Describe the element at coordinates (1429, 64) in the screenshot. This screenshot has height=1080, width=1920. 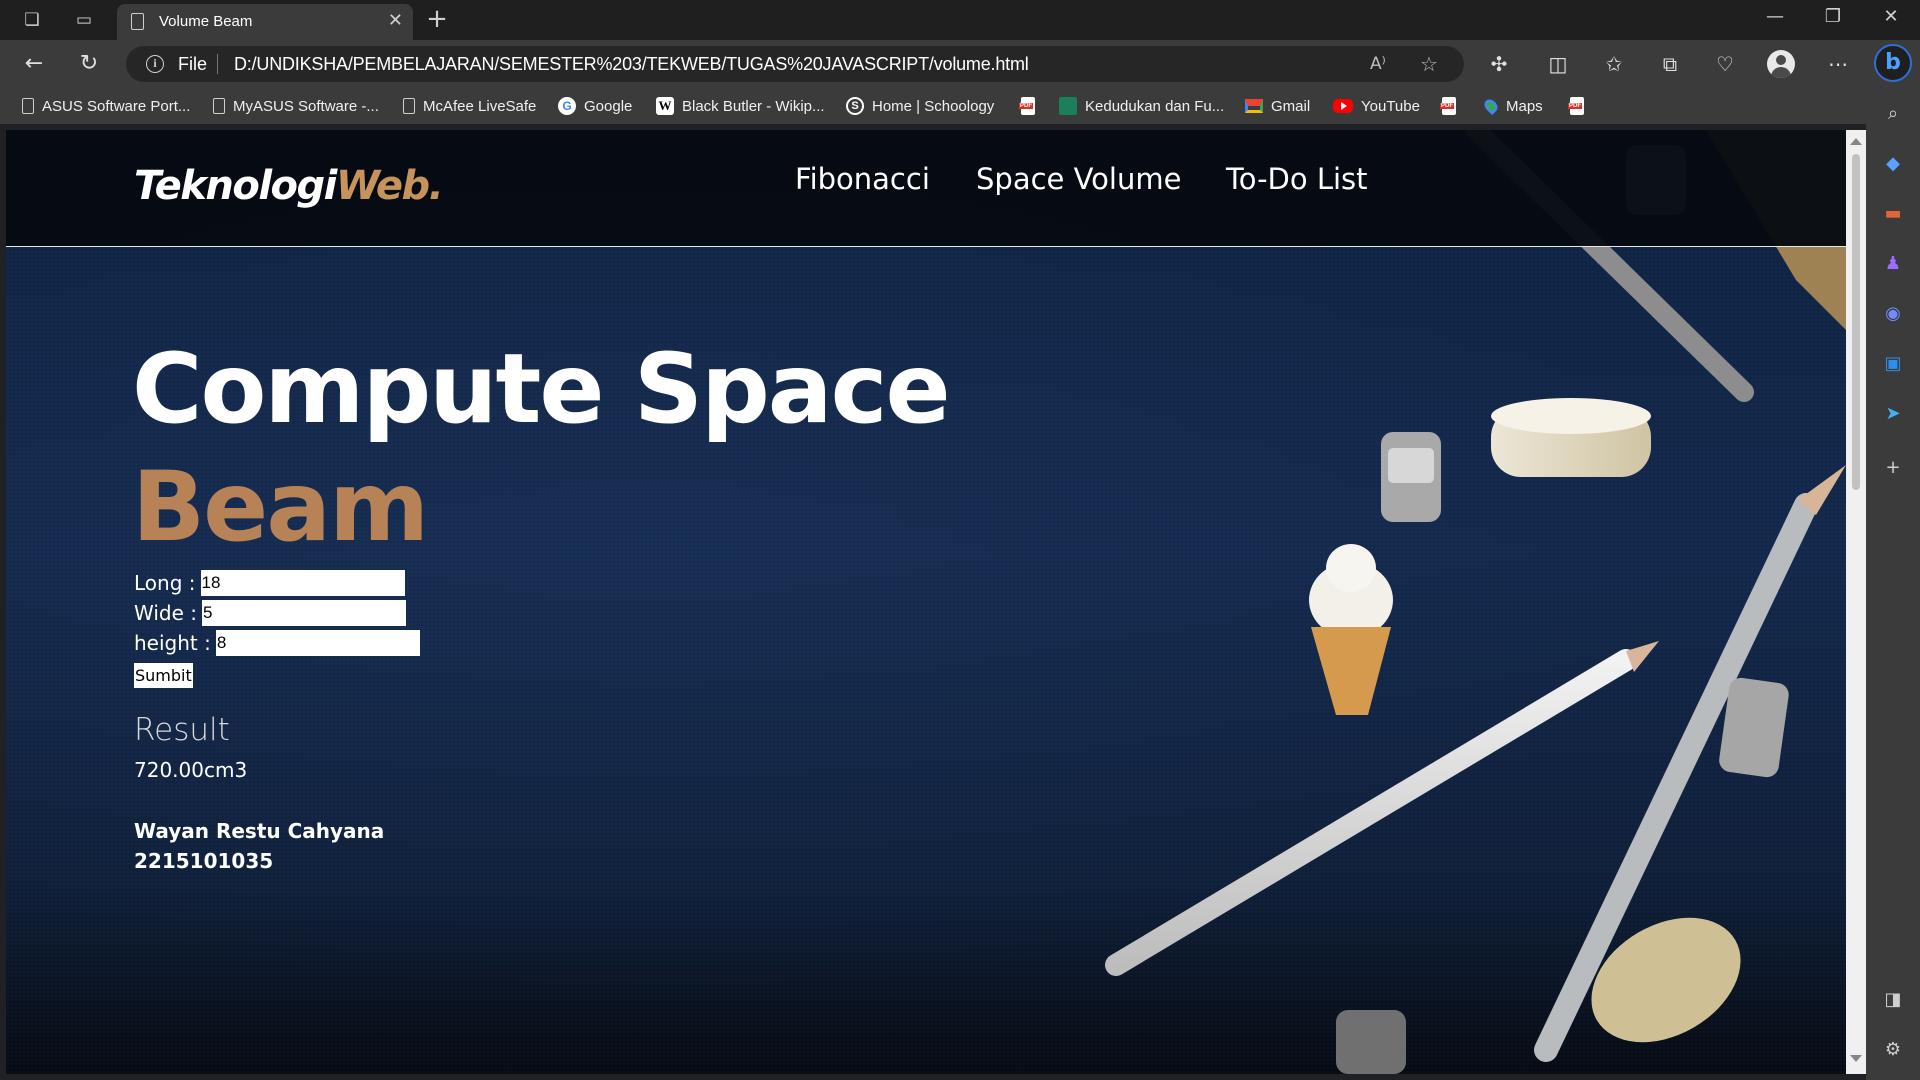
I see `favorite-star-icon: ☆` at that location.